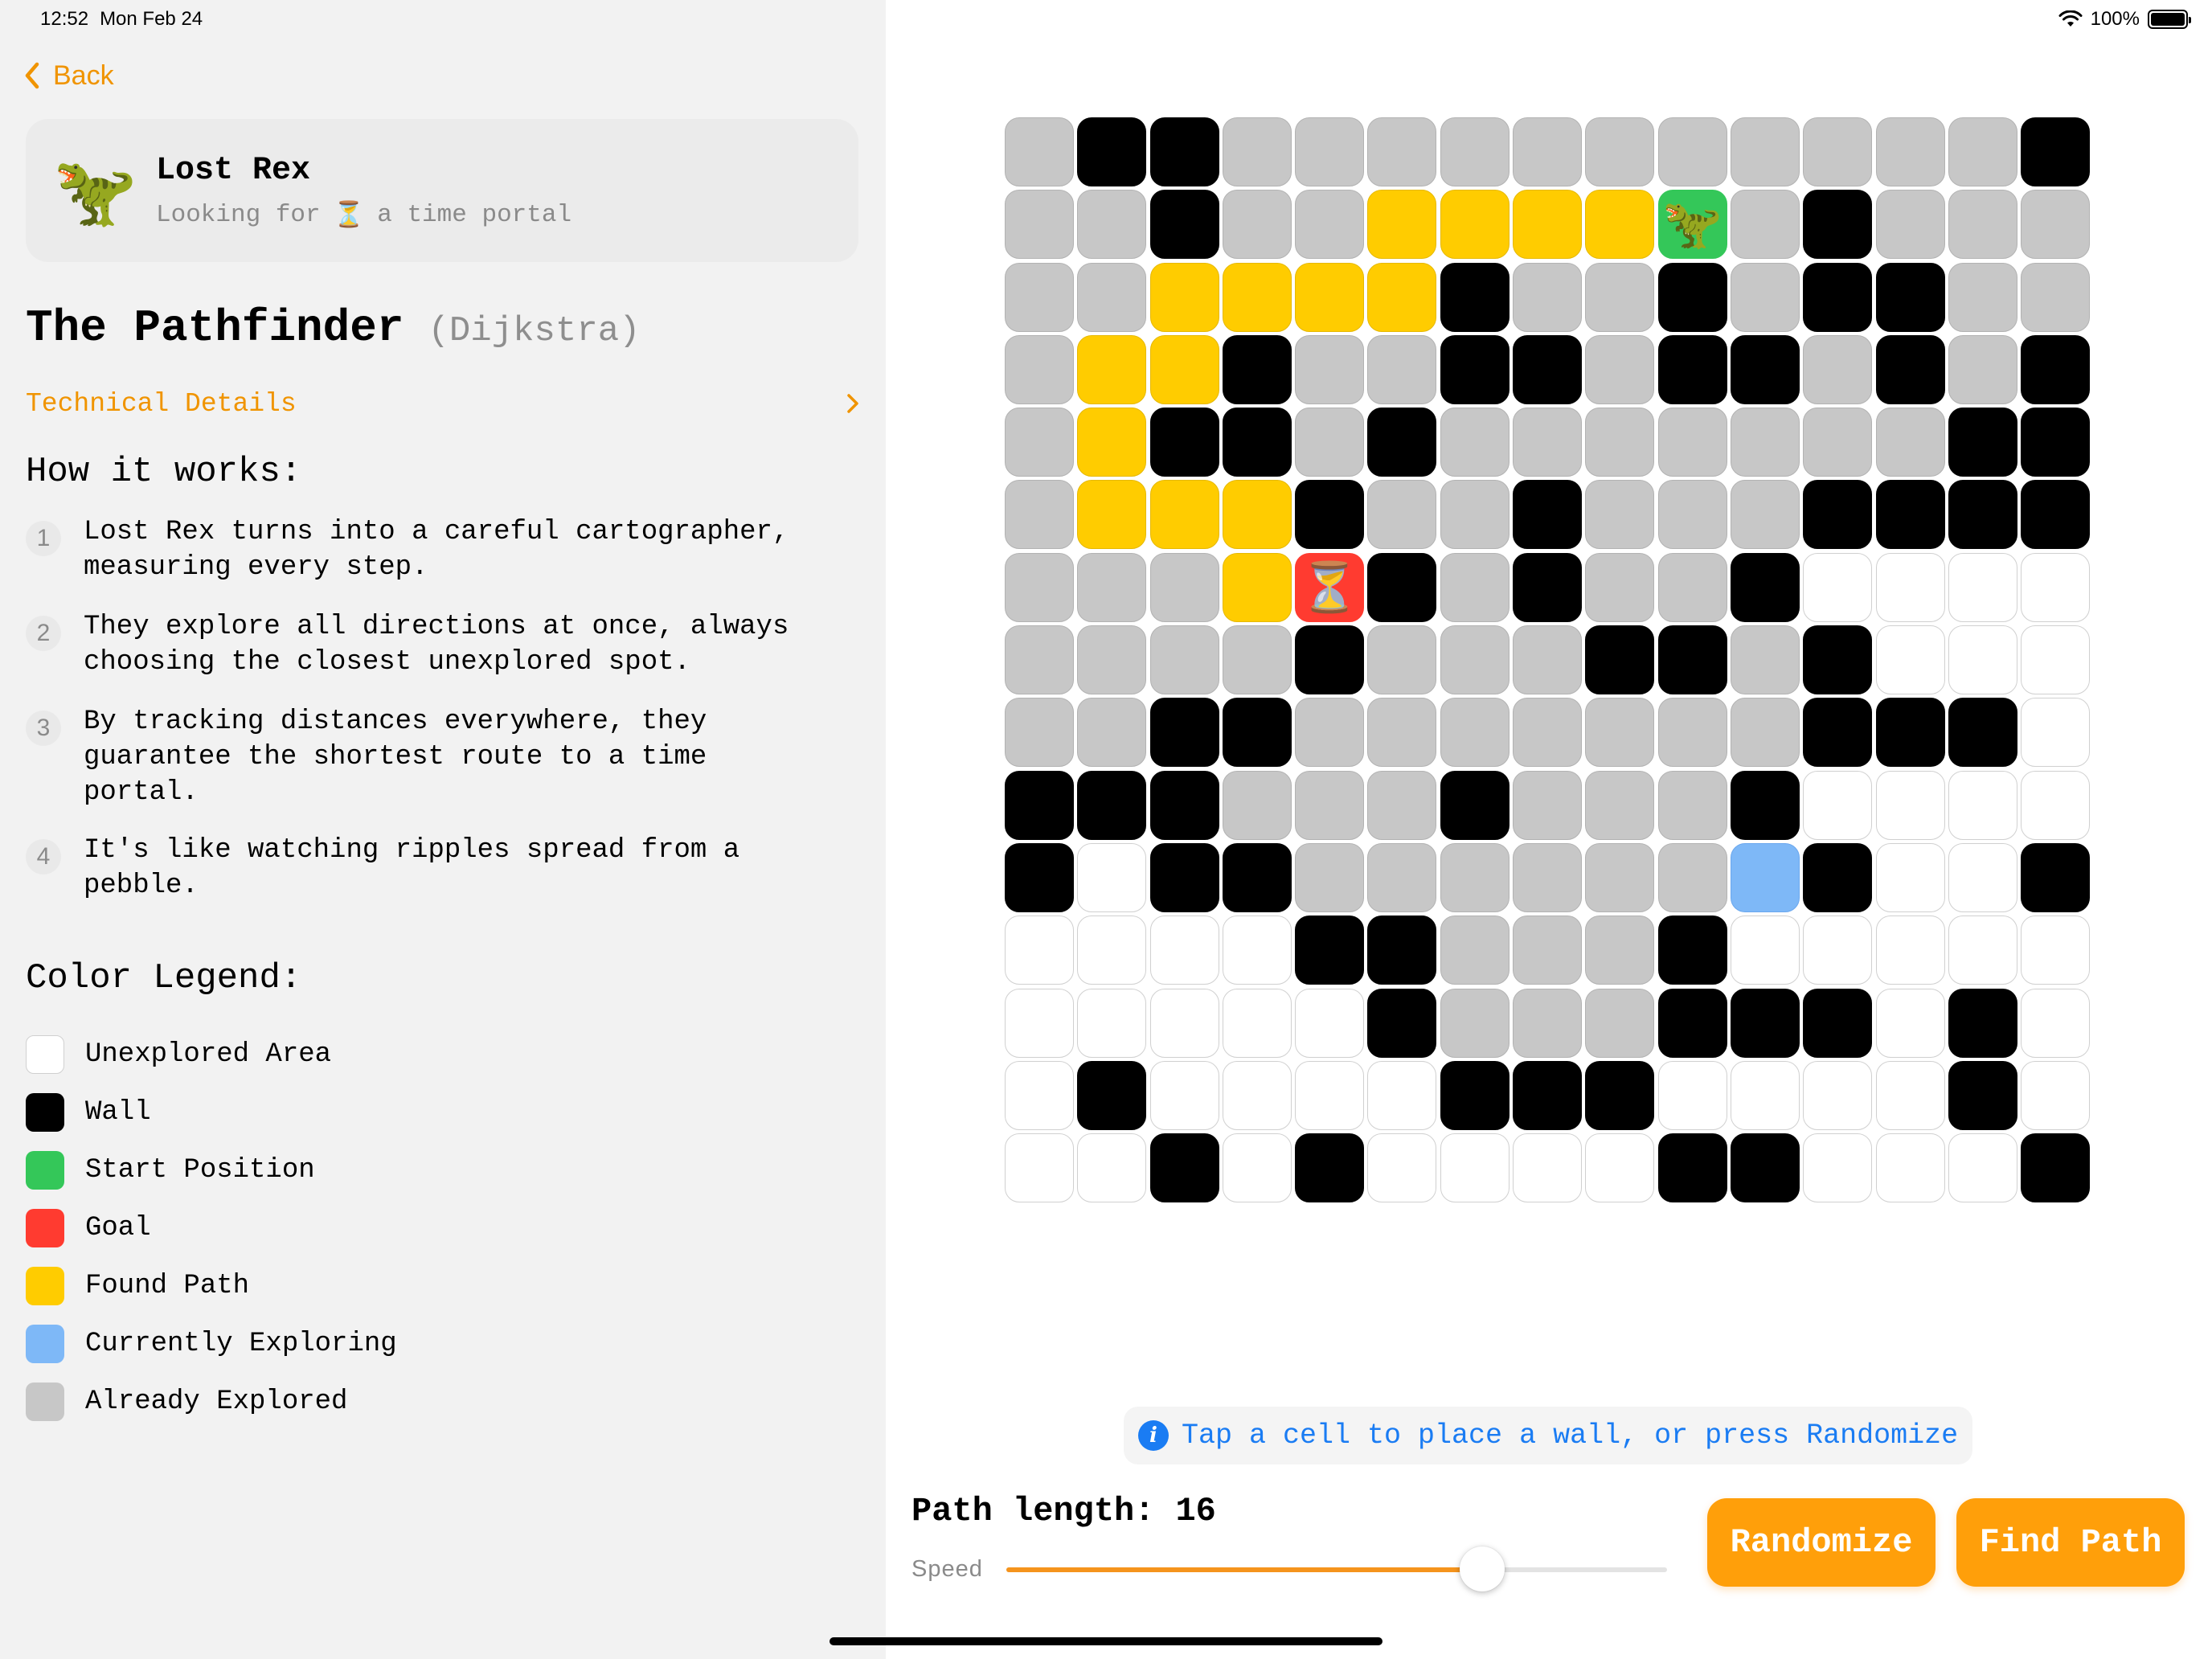 This screenshot has width=2212, height=1659. I want to click on back-button: Back, so click(67, 75).